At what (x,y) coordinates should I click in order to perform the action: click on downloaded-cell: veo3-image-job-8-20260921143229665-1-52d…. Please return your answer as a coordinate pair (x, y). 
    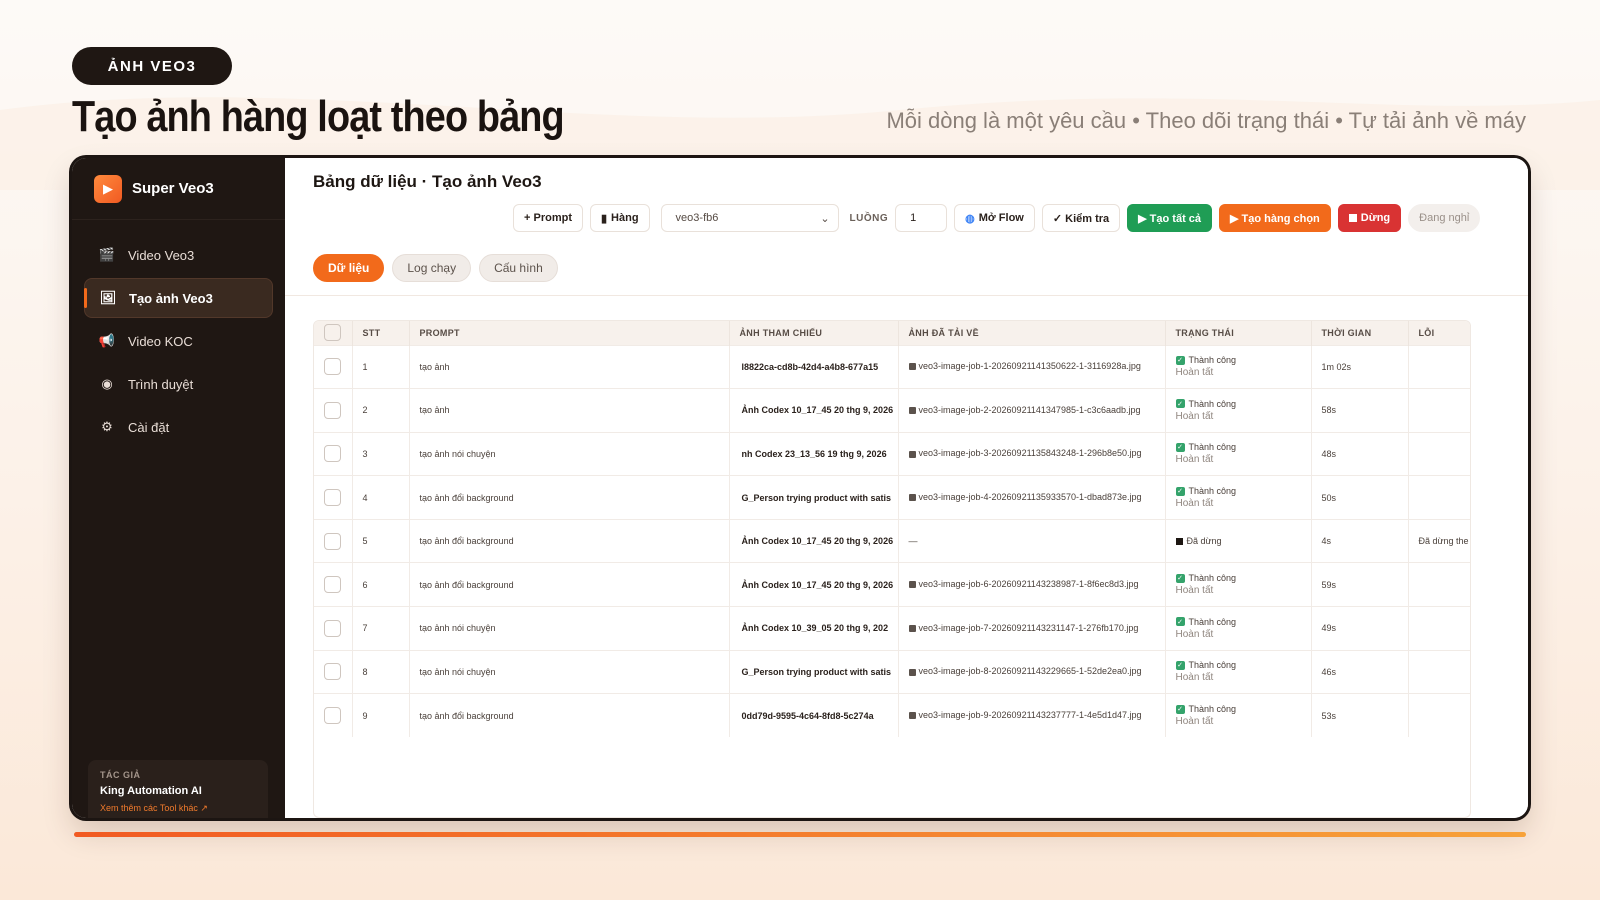
    Looking at the image, I should click on (1032, 671).